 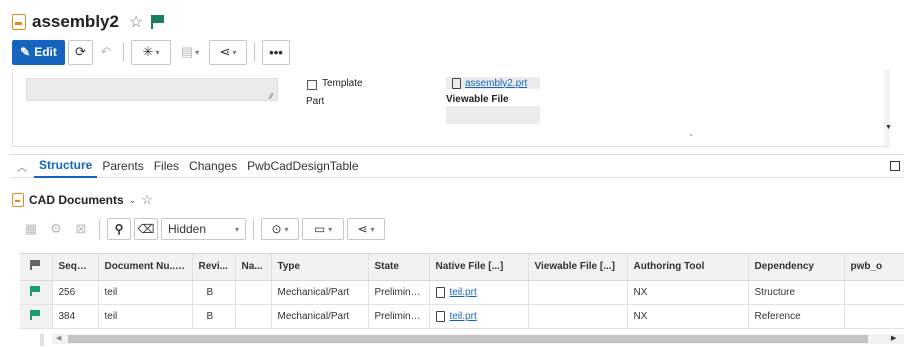 I want to click on refresh-icon: ⟳, so click(x=80, y=51).